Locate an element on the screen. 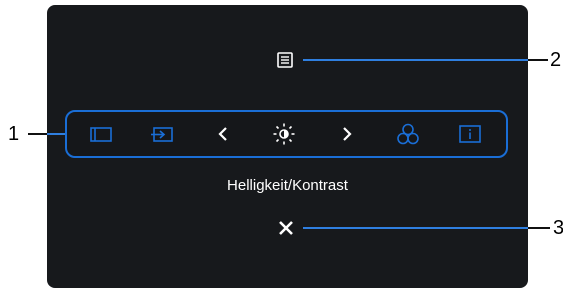  brightness-contrast-icon is located at coordinates (284, 134).